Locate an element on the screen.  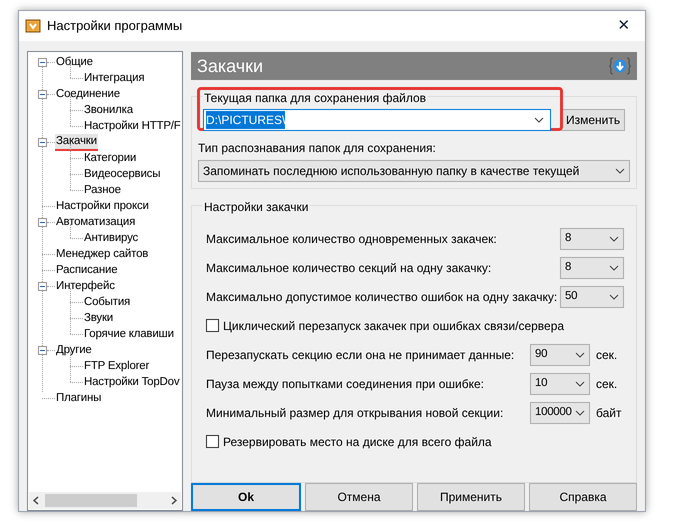
setting-label: Пауза между попытками соединения при ошибке: is located at coordinates (345, 384).